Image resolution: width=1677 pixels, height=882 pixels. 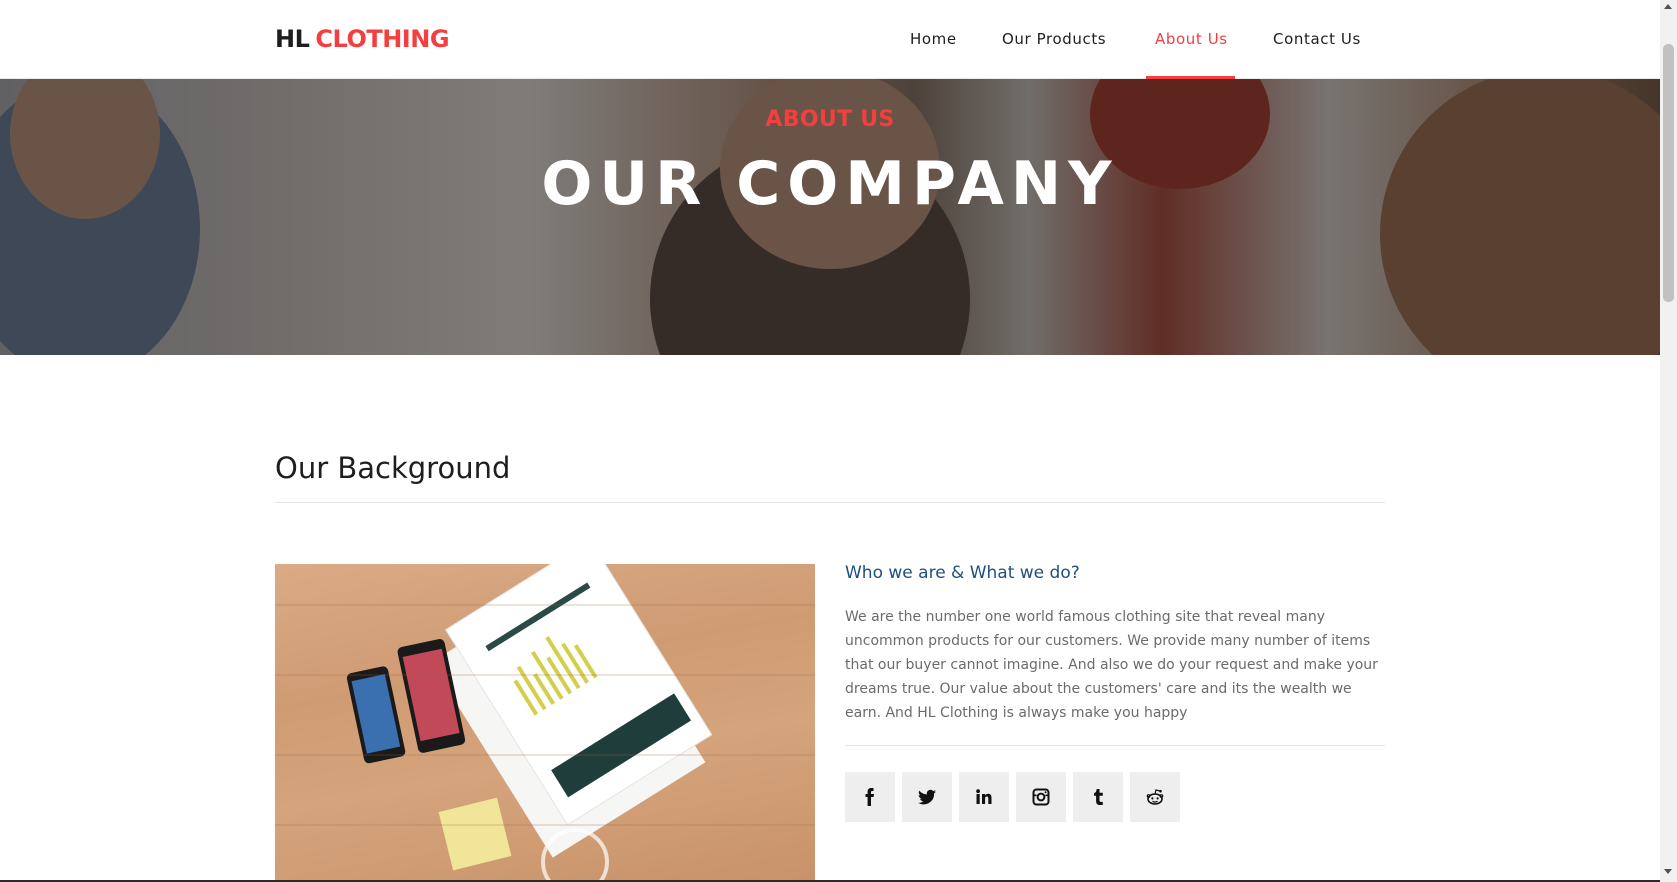 I want to click on nav-our-products: Our Products, so click(x=1054, y=39).